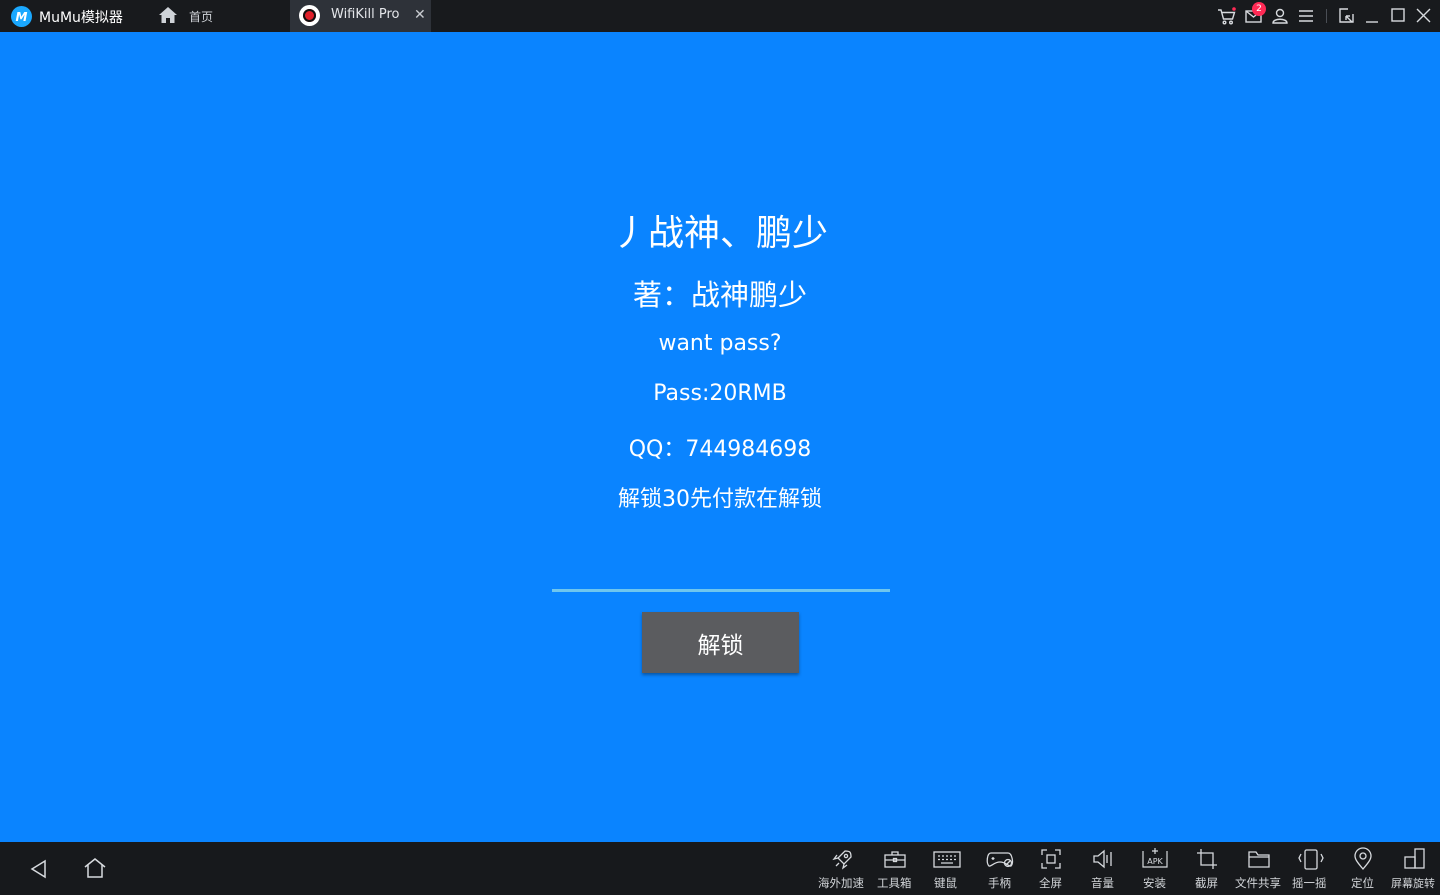  I want to click on tool-label: 定位, so click(1362, 883).